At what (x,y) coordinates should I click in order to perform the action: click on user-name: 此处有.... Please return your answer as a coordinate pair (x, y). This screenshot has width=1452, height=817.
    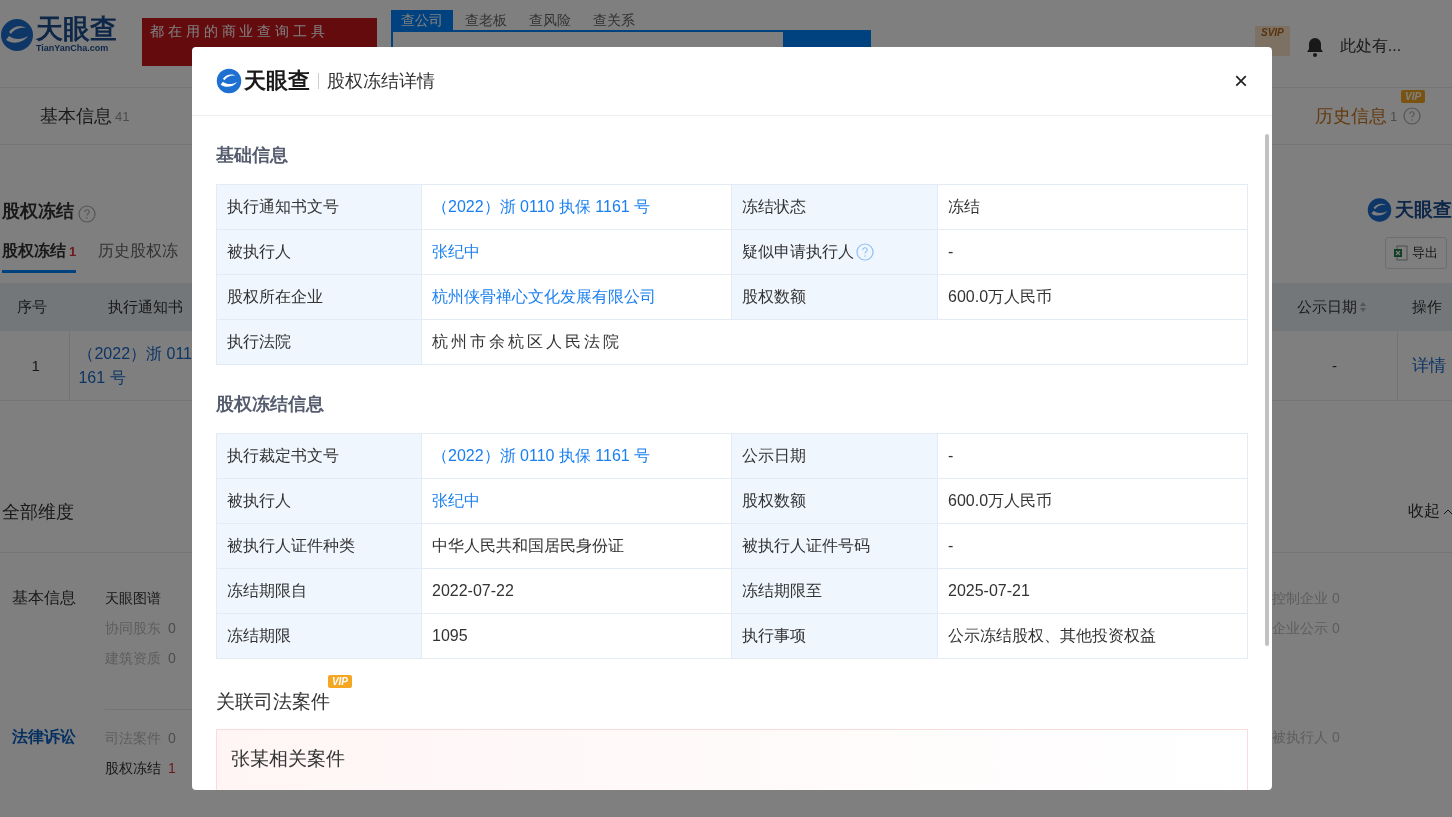
    Looking at the image, I should click on (1370, 46).